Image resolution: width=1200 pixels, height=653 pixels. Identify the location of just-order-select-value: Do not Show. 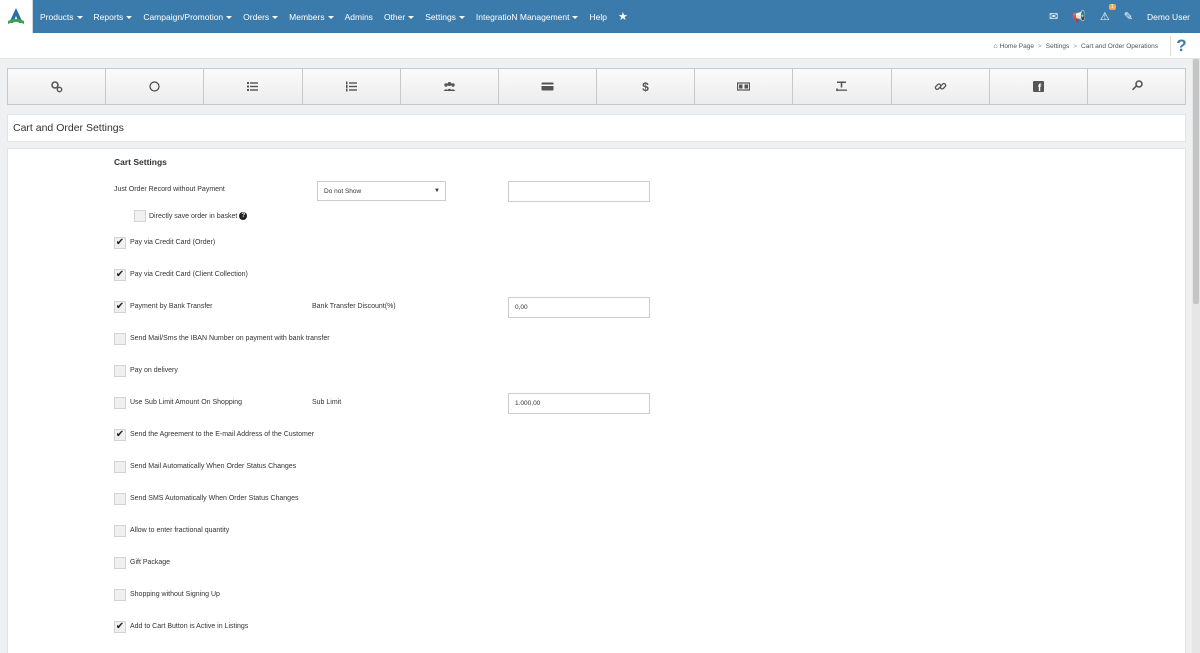
(343, 191).